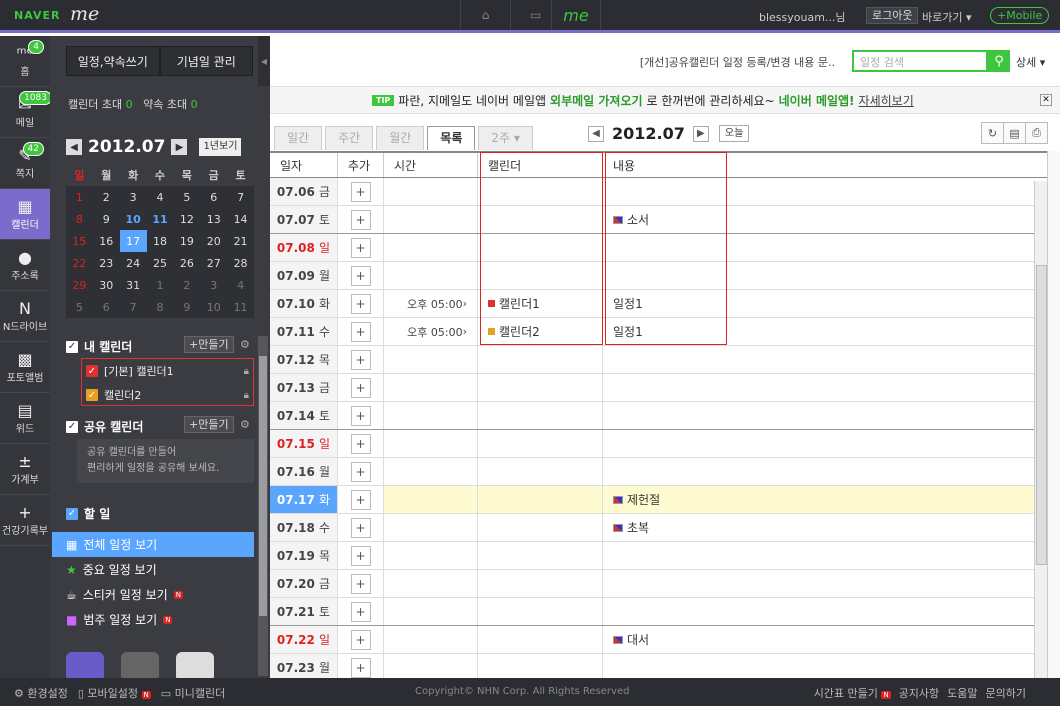 This screenshot has width=1060, height=706. I want to click on shared-calendar-header: ✓ 공유 캘린더, so click(104, 426).